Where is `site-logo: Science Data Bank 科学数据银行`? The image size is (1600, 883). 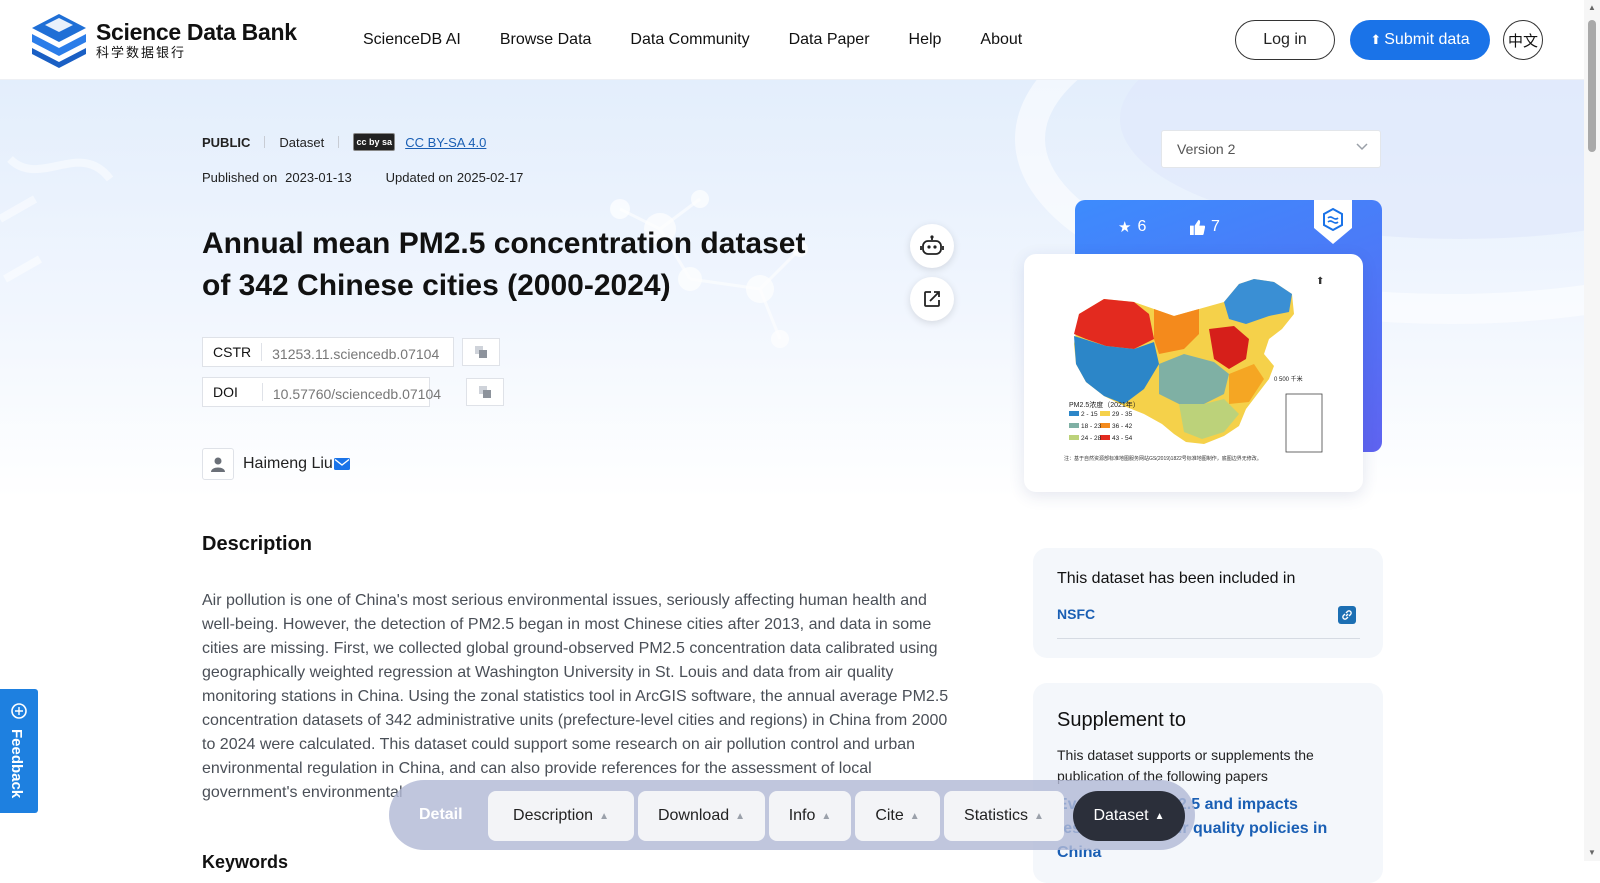
site-logo: Science Data Bank 科学数据银行 is located at coordinates (164, 40).